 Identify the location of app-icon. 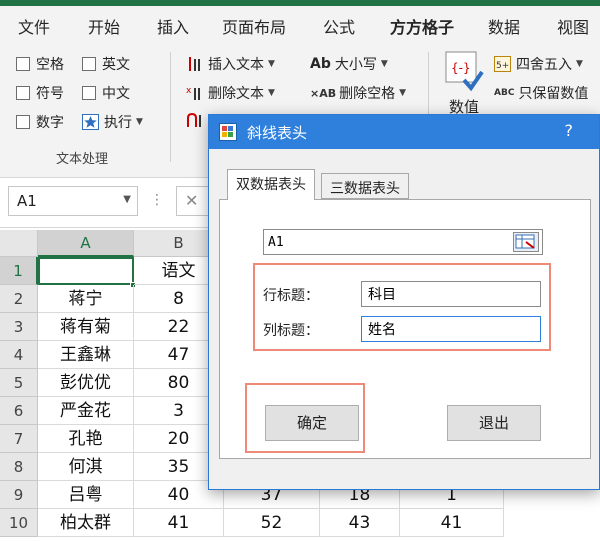
(228, 132).